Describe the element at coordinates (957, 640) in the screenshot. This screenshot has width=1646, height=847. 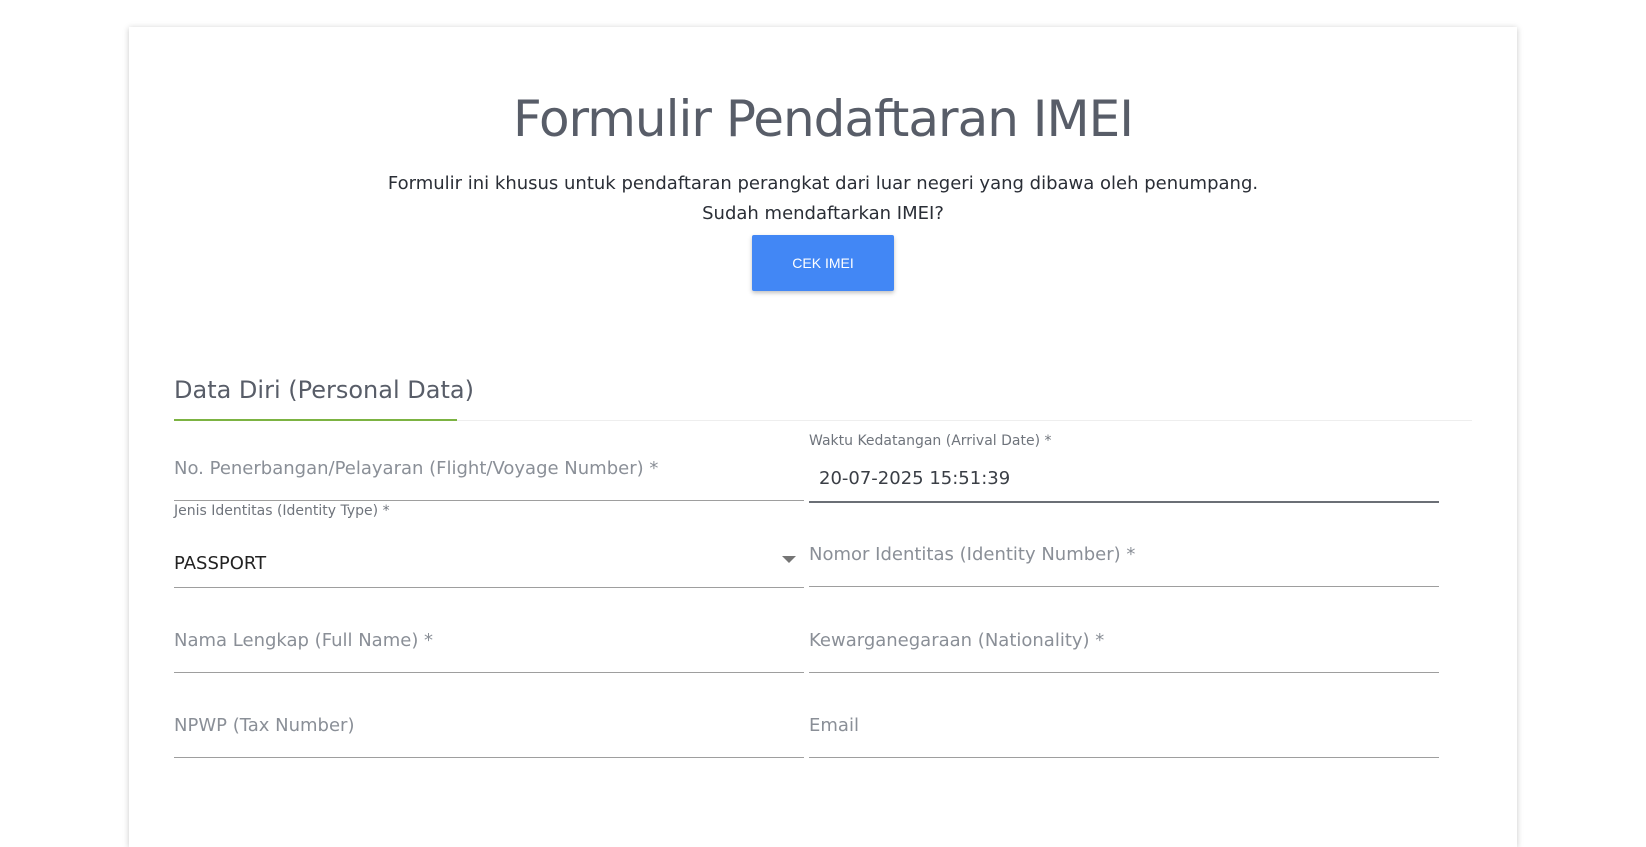
I see `nationality-placeholder: Kewarganegaraan (Nationality) *` at that location.